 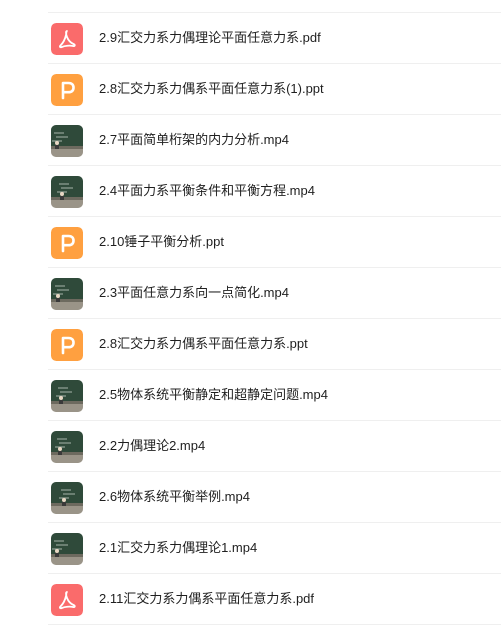 What do you see at coordinates (178, 548) in the screenshot?
I see `file-name: 2.1汇交力系力偶理论1.mp4` at bounding box center [178, 548].